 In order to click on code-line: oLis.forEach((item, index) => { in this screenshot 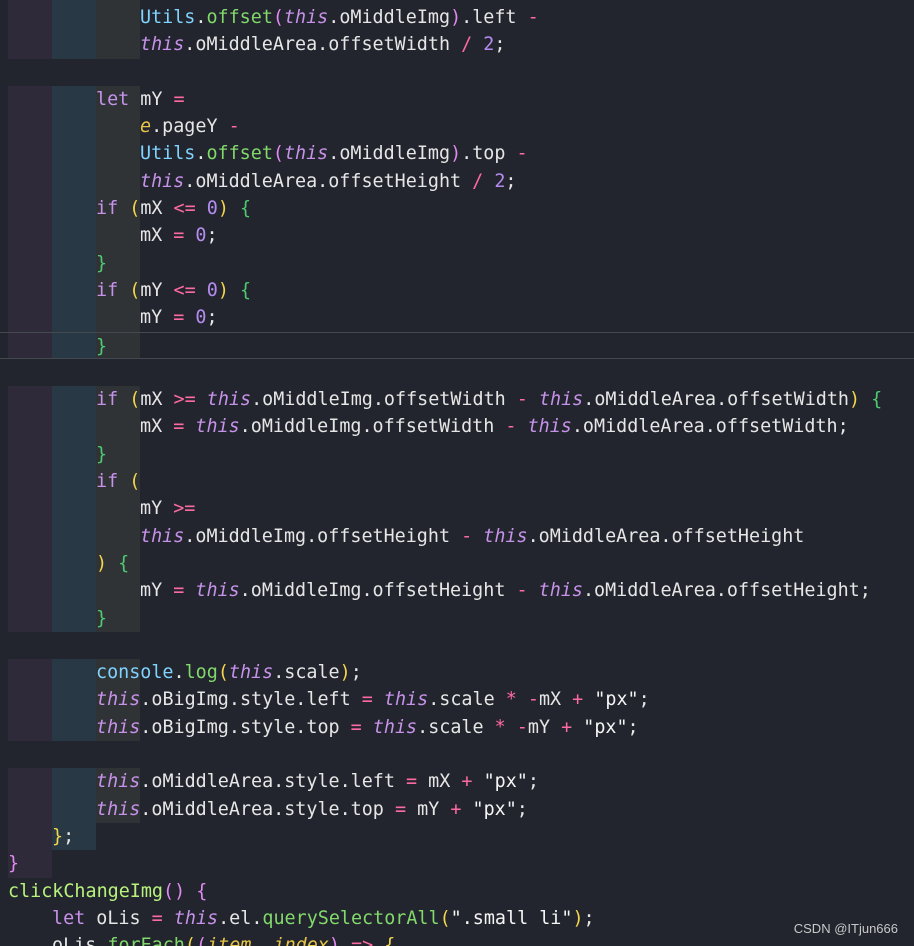, I will do `click(457, 939)`.